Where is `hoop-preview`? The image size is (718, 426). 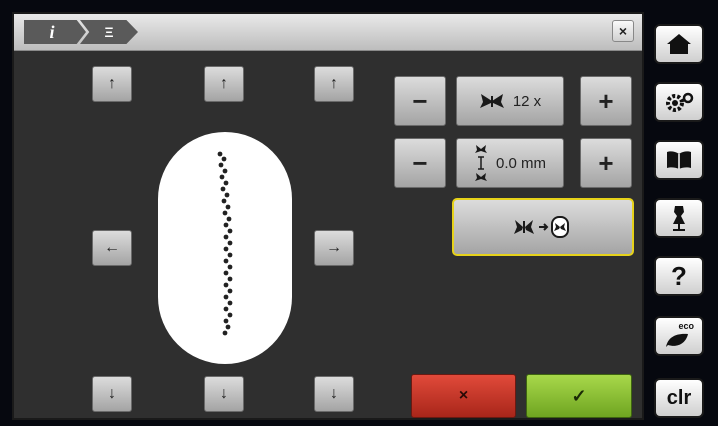 hoop-preview is located at coordinates (225, 248).